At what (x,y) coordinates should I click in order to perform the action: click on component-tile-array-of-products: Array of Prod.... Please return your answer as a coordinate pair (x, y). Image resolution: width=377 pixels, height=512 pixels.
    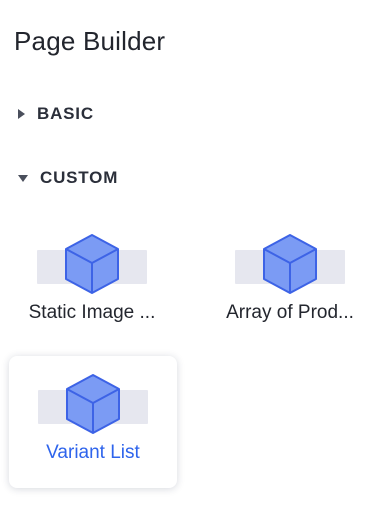
    Looking at the image, I should click on (290, 282).